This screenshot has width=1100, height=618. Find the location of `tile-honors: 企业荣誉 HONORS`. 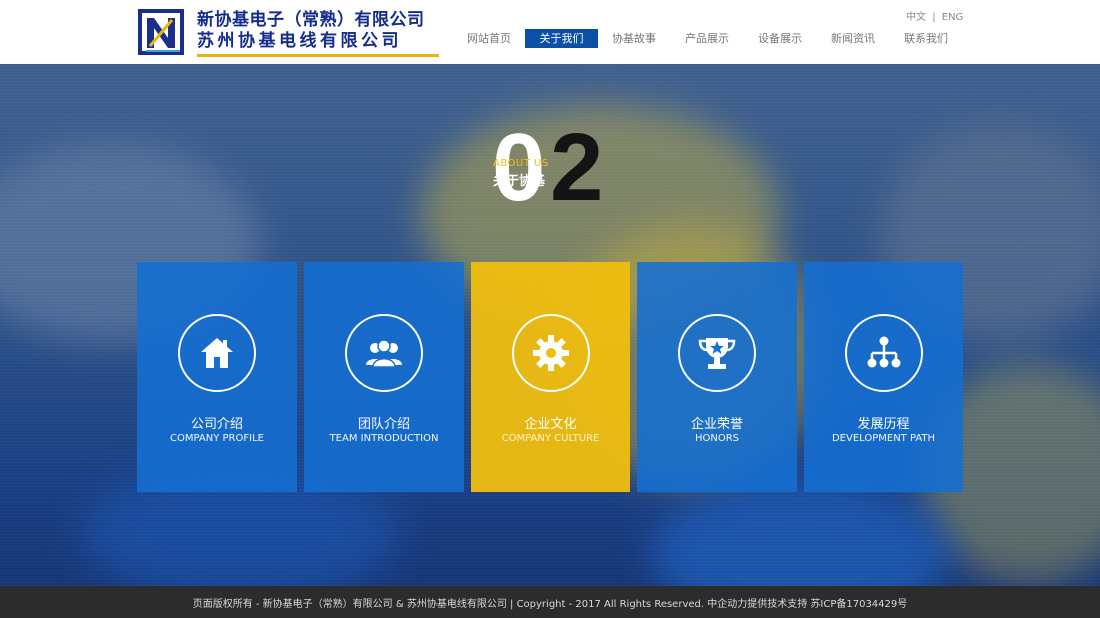

tile-honors: 企业荣誉 HONORS is located at coordinates (717, 377).